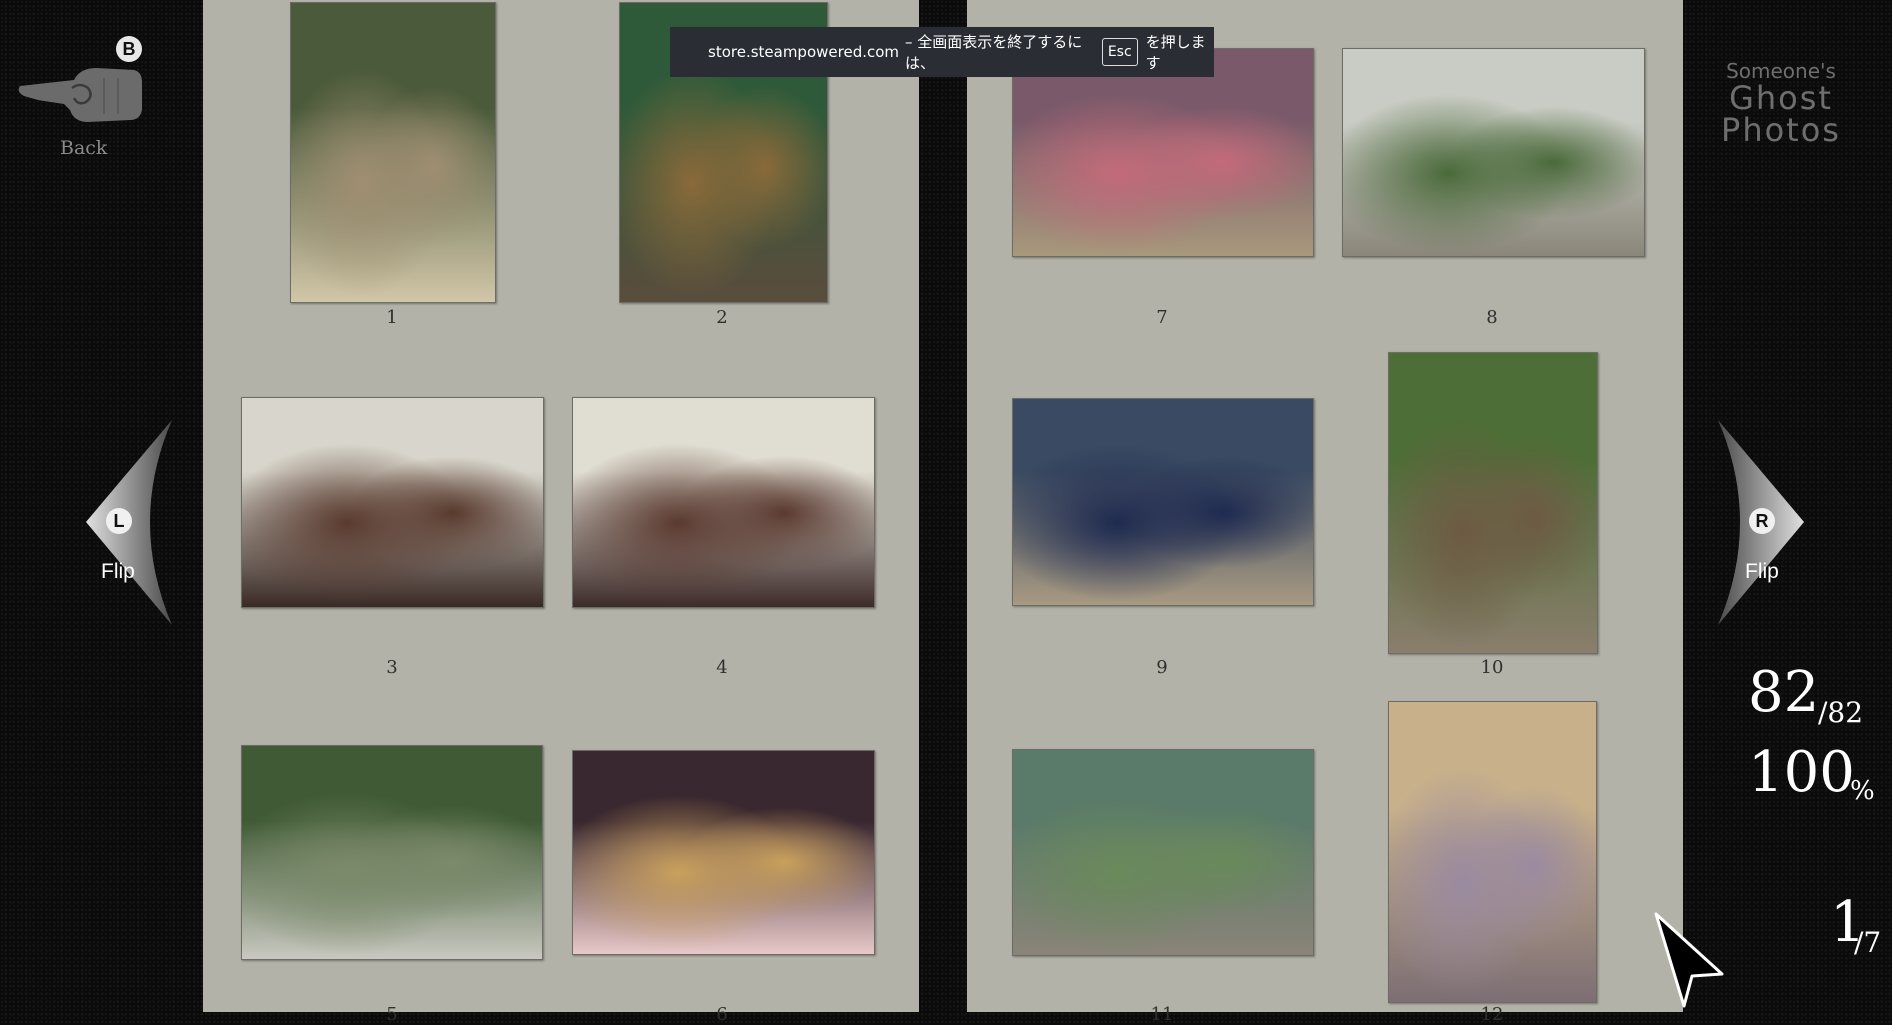 This screenshot has height=1025, width=1892. I want to click on back-button: B Back, so click(81, 101).